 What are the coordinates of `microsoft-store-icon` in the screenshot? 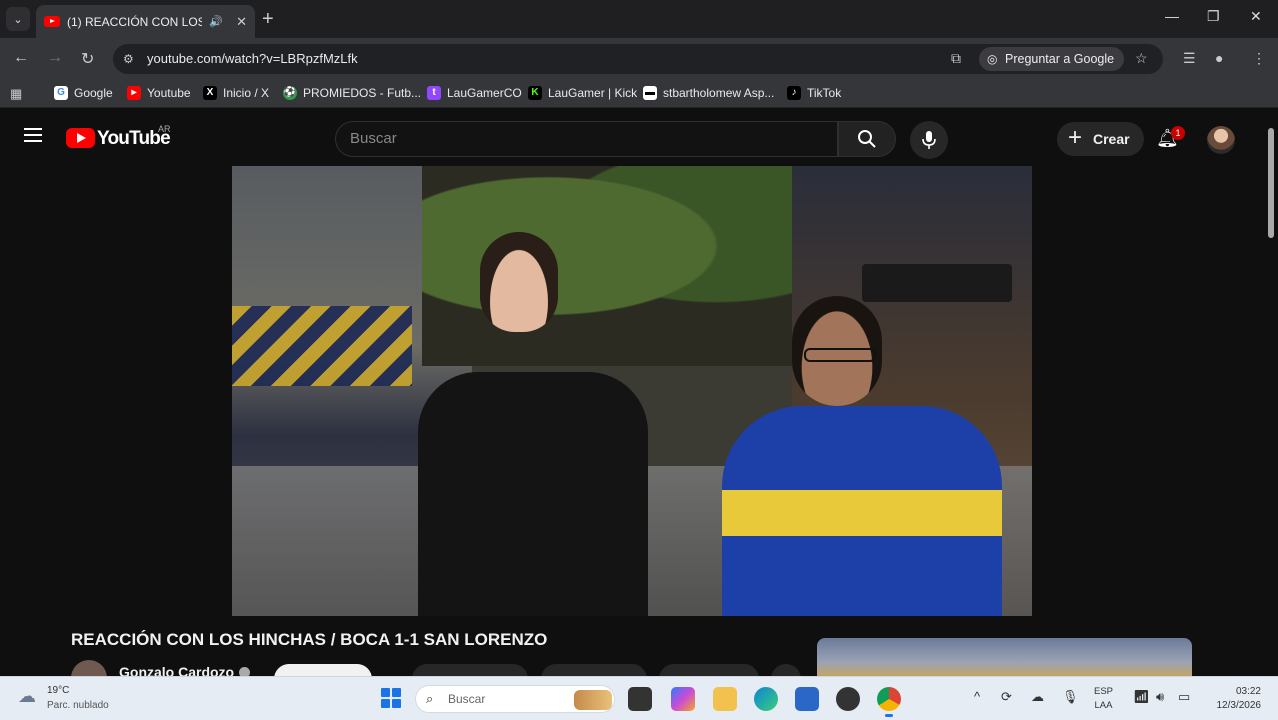 It's located at (807, 699).